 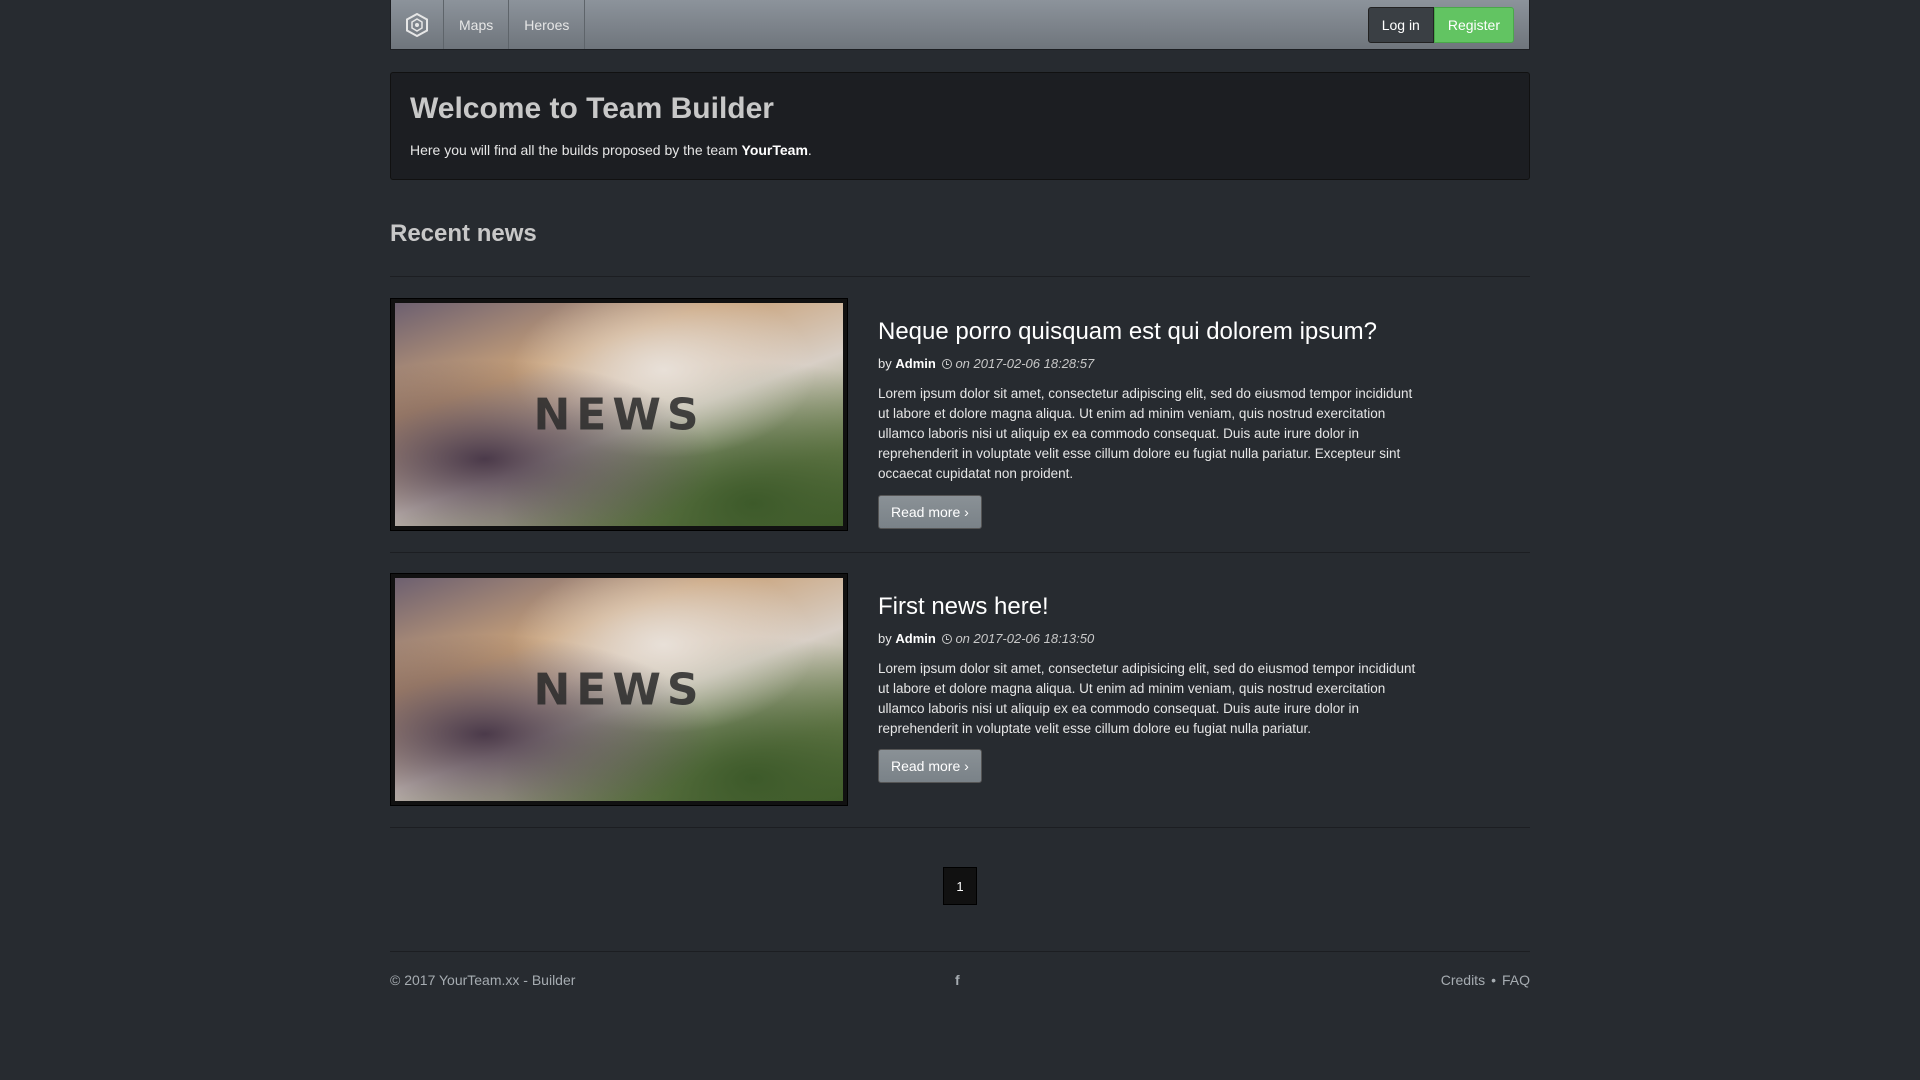 I want to click on pagination-page-current: 1, so click(x=960, y=886).